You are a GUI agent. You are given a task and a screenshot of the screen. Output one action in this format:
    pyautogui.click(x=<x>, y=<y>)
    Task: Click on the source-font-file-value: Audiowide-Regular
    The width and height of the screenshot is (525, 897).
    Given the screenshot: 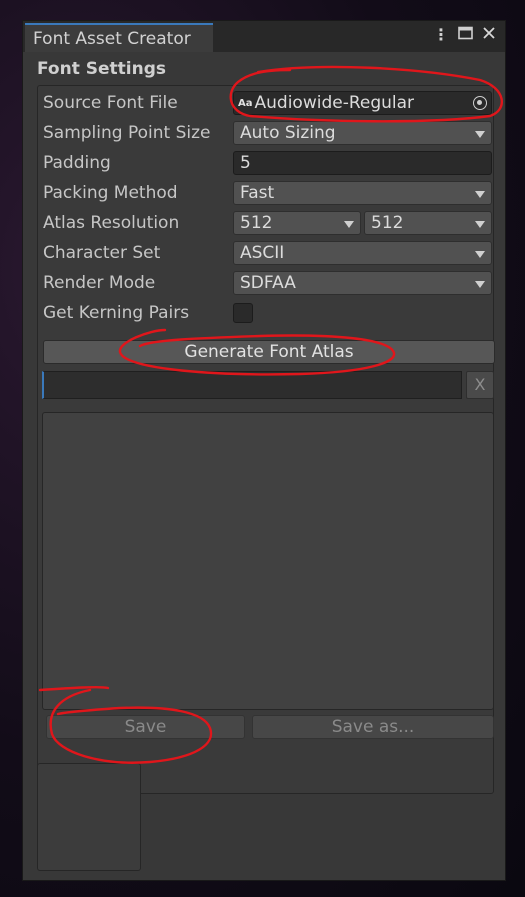 What is the action you would take?
    pyautogui.click(x=334, y=103)
    